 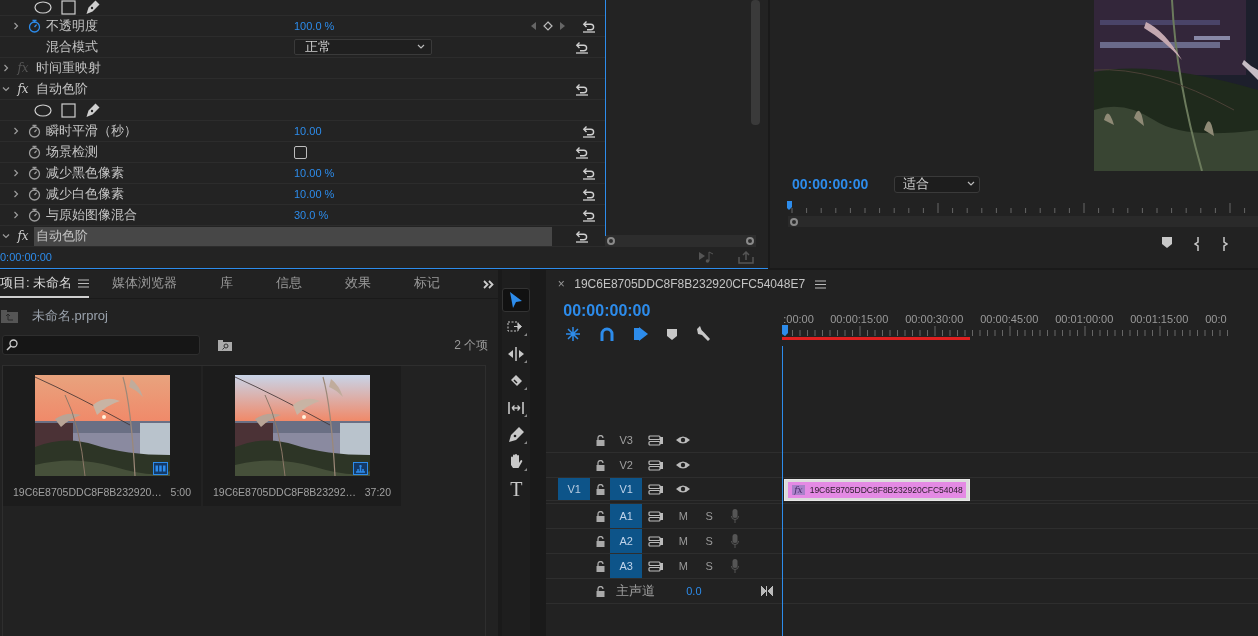 I want to click on property-value: 10.00 %, so click(x=412, y=194).